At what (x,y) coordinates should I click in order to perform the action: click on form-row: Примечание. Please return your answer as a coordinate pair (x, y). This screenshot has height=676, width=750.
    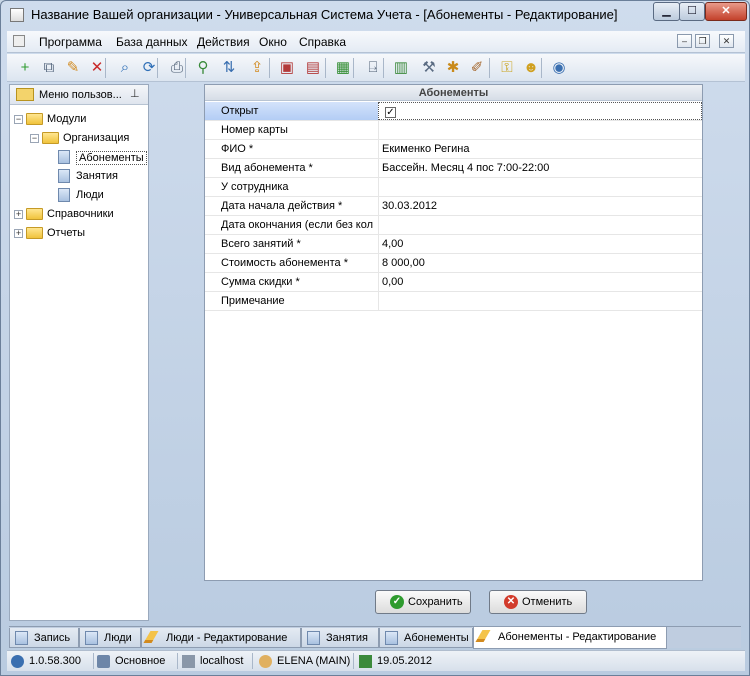
    Looking at the image, I should click on (453, 301).